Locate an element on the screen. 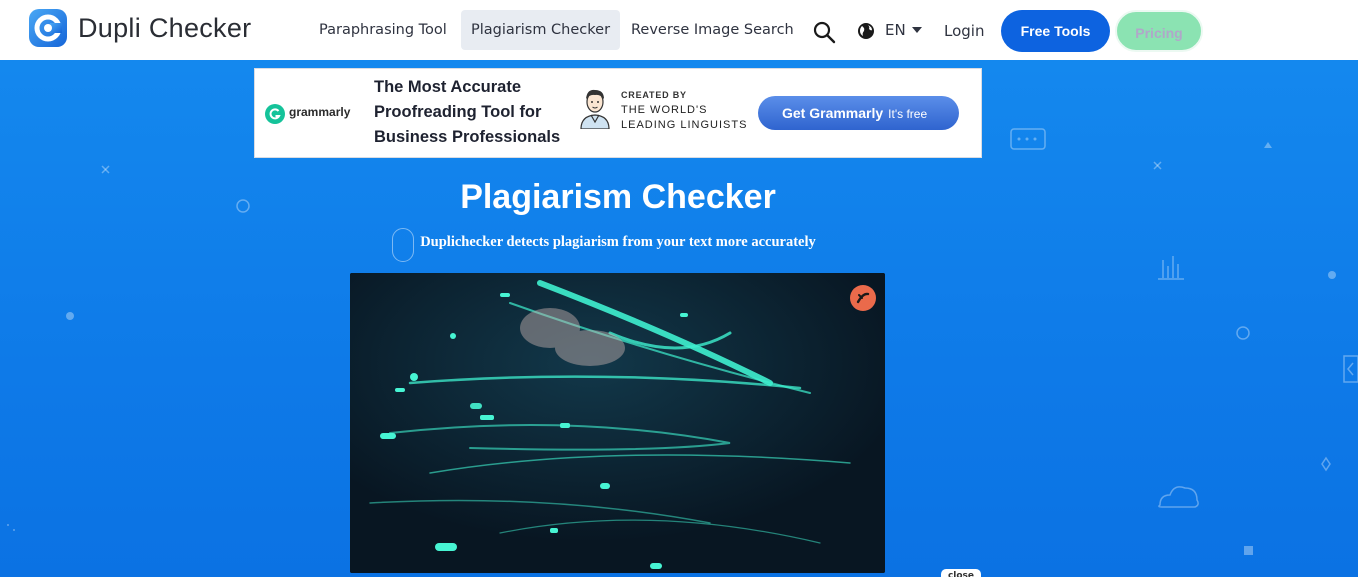 The width and height of the screenshot is (1358, 577). brand-name: Dupli Checker is located at coordinates (165, 27).